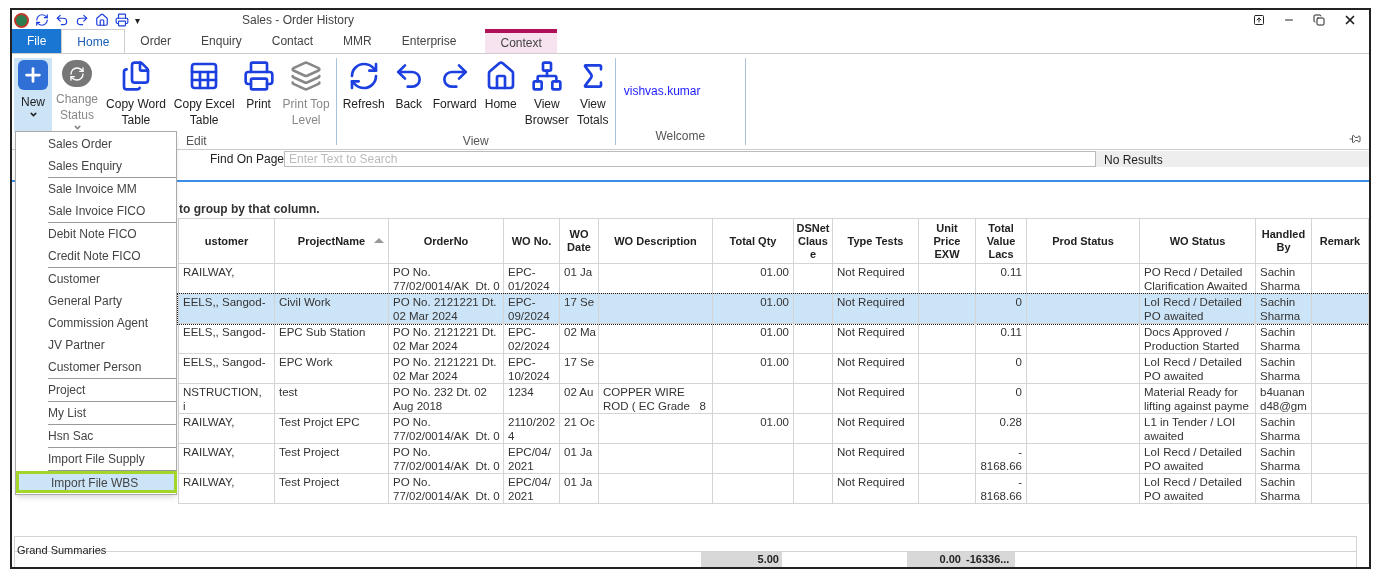 The width and height of the screenshot is (1383, 575). Describe the element at coordinates (33, 75) in the screenshot. I see `new-icon` at that location.